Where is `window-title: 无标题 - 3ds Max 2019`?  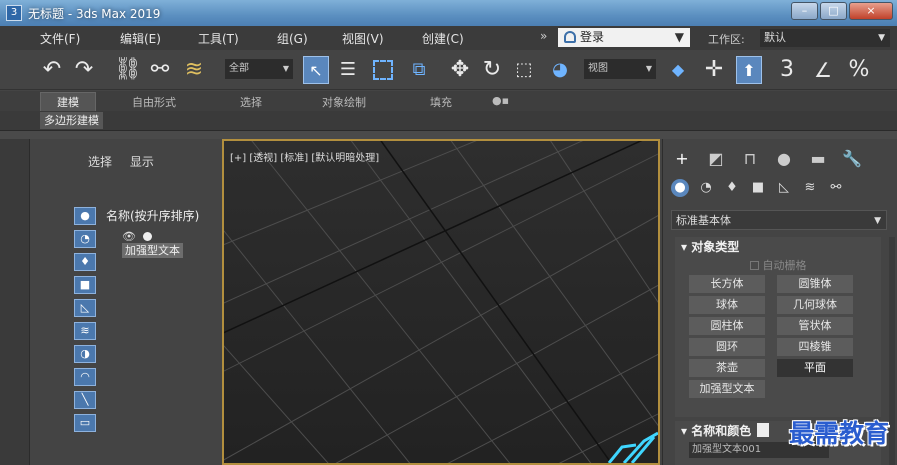
window-title: 无标题 - 3ds Max 2019 is located at coordinates (94, 14).